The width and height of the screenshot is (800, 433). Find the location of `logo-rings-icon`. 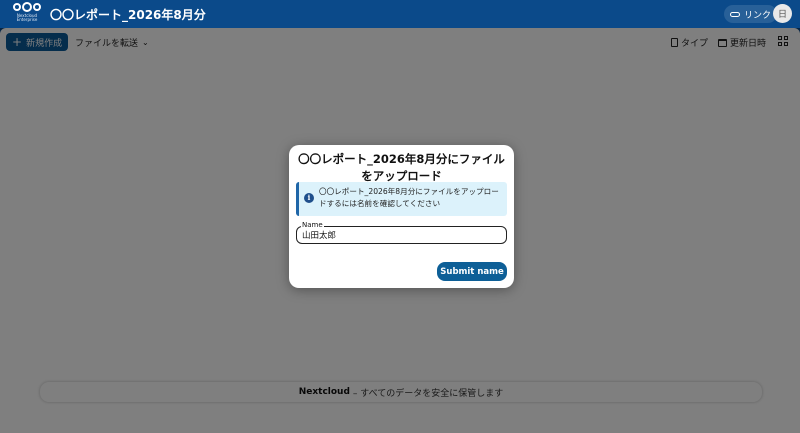

logo-rings-icon is located at coordinates (27, 7).